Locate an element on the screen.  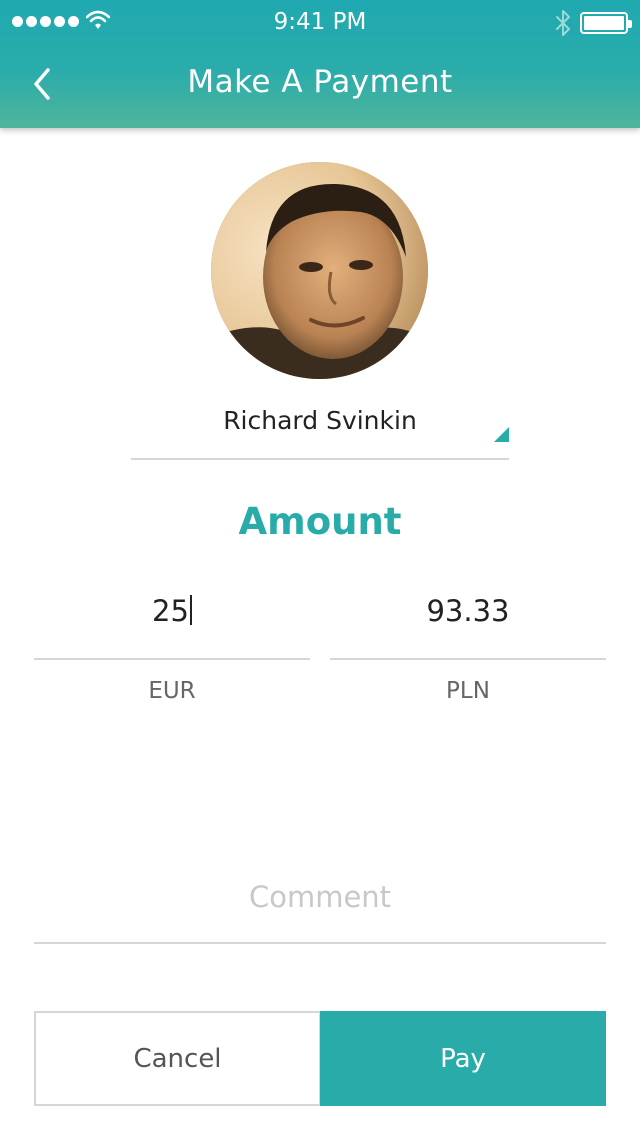
status-bar: 9:41 PM is located at coordinates (320, 22).